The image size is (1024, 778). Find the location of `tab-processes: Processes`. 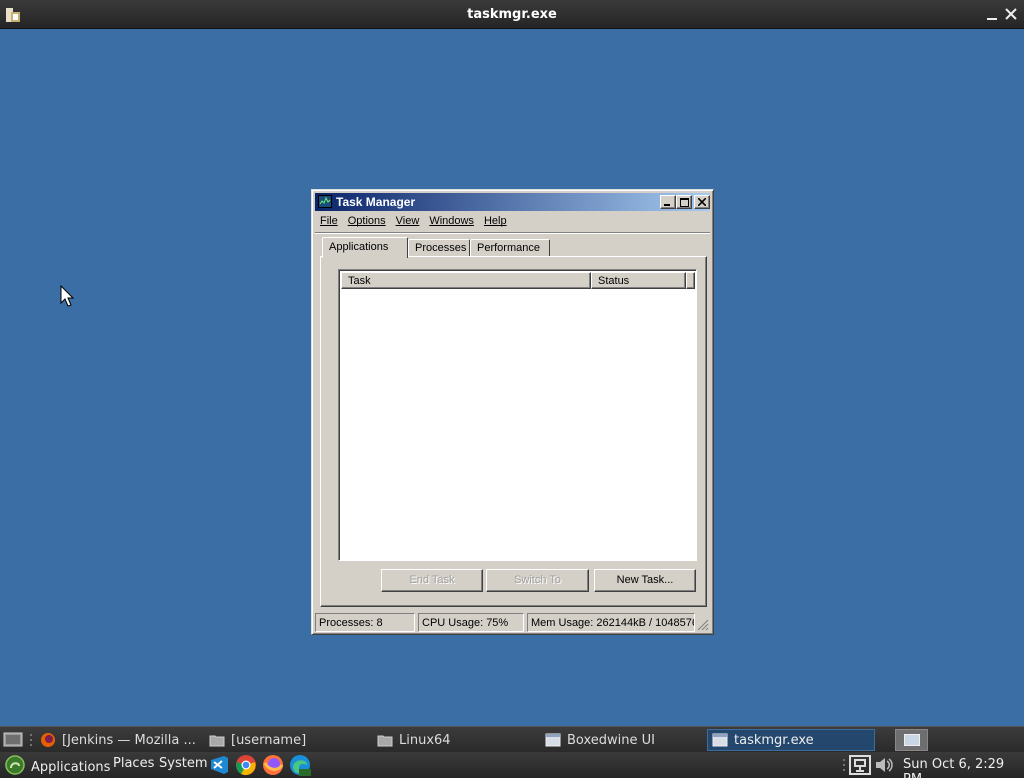

tab-processes: Processes is located at coordinates (439, 248).